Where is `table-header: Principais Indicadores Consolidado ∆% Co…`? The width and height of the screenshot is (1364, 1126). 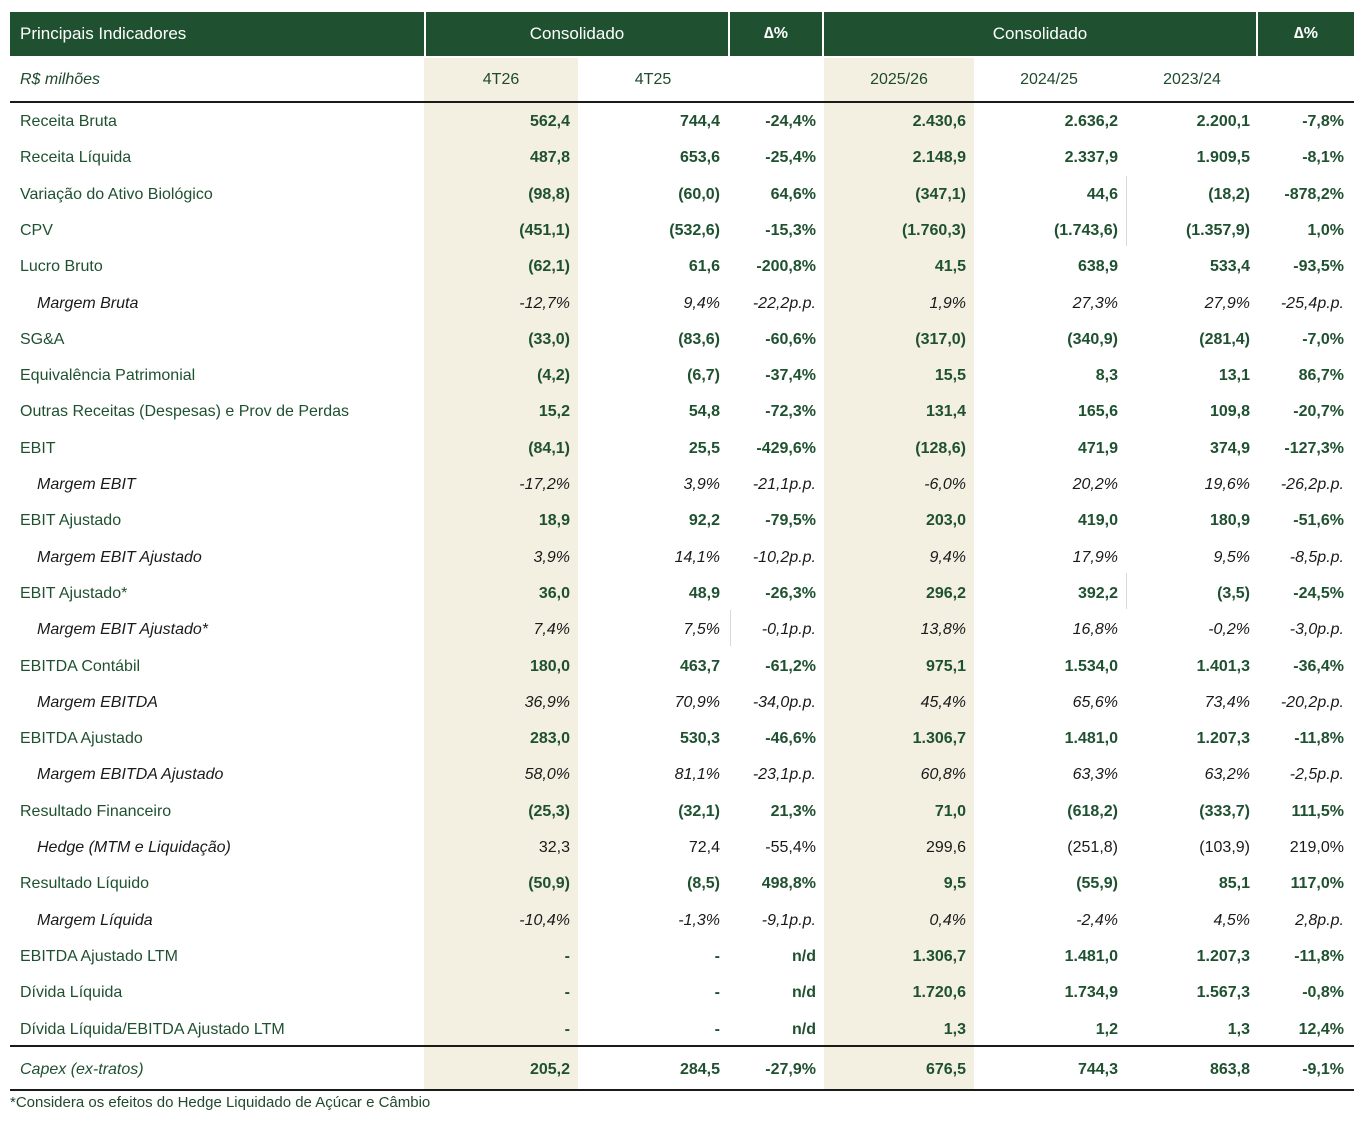
table-header: Principais Indicadores Consolidado ∆% Co… is located at coordinates (682, 34).